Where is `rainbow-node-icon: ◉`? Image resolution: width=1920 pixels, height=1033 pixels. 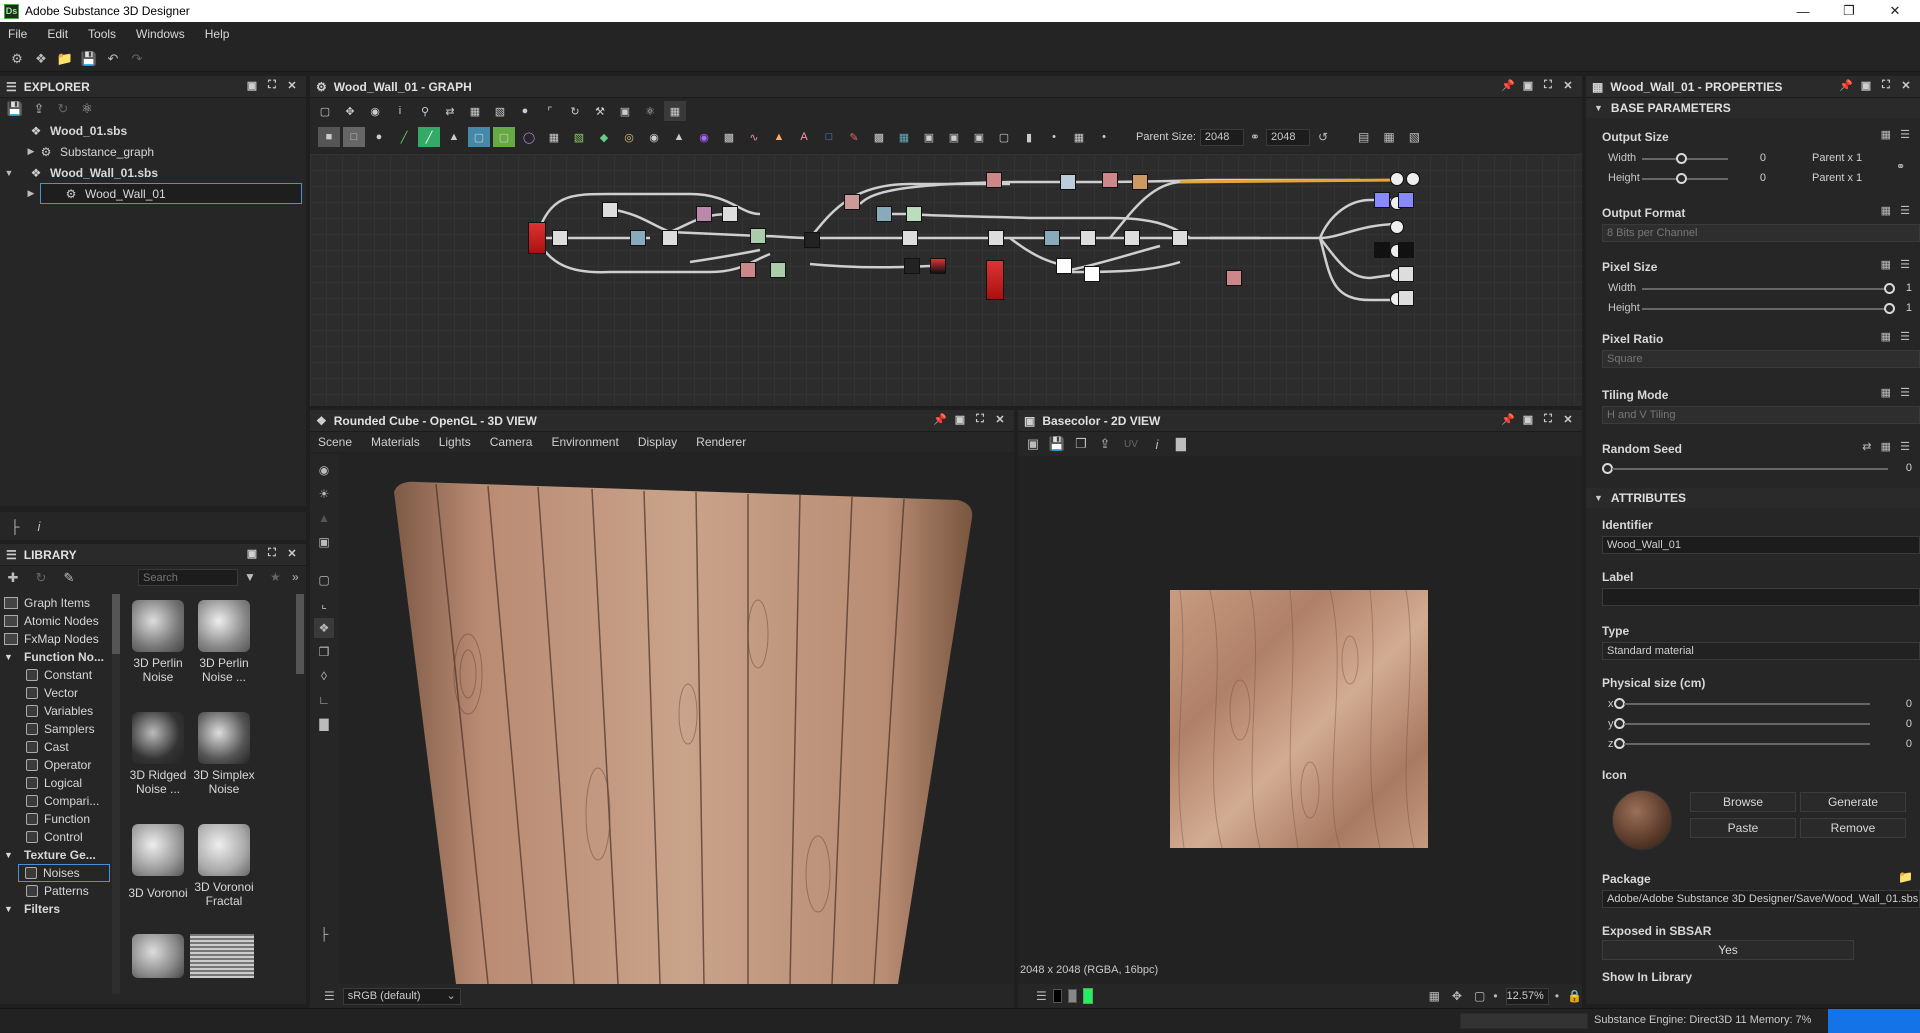
rainbow-node-icon: ◉ is located at coordinates (704, 137).